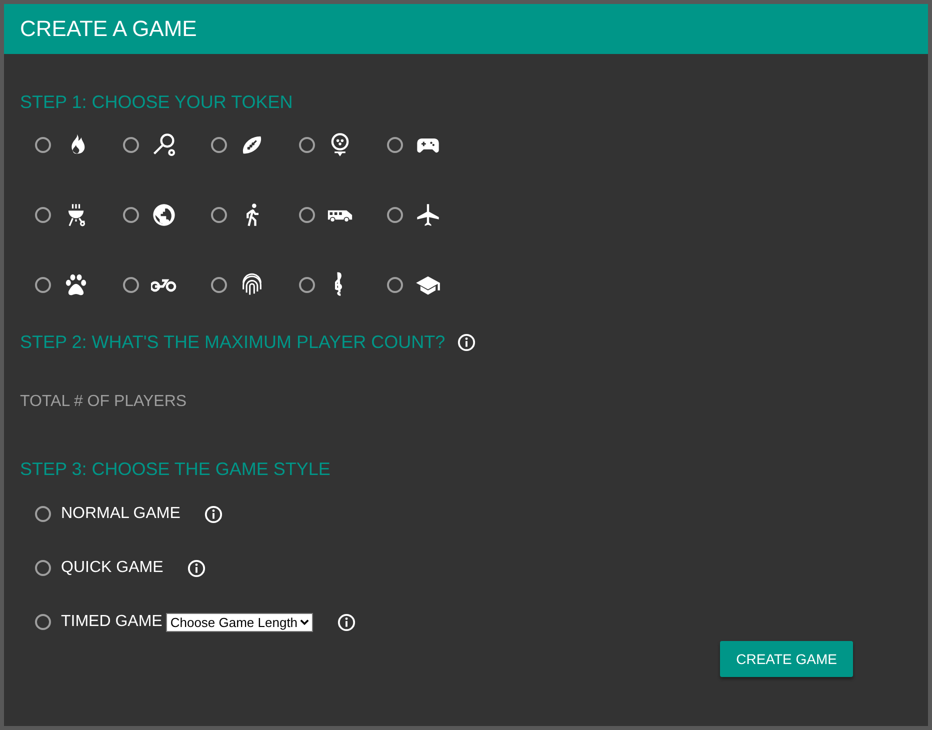 This screenshot has width=932, height=730. Describe the element at coordinates (164, 215) in the screenshot. I see `globe-icon` at that location.